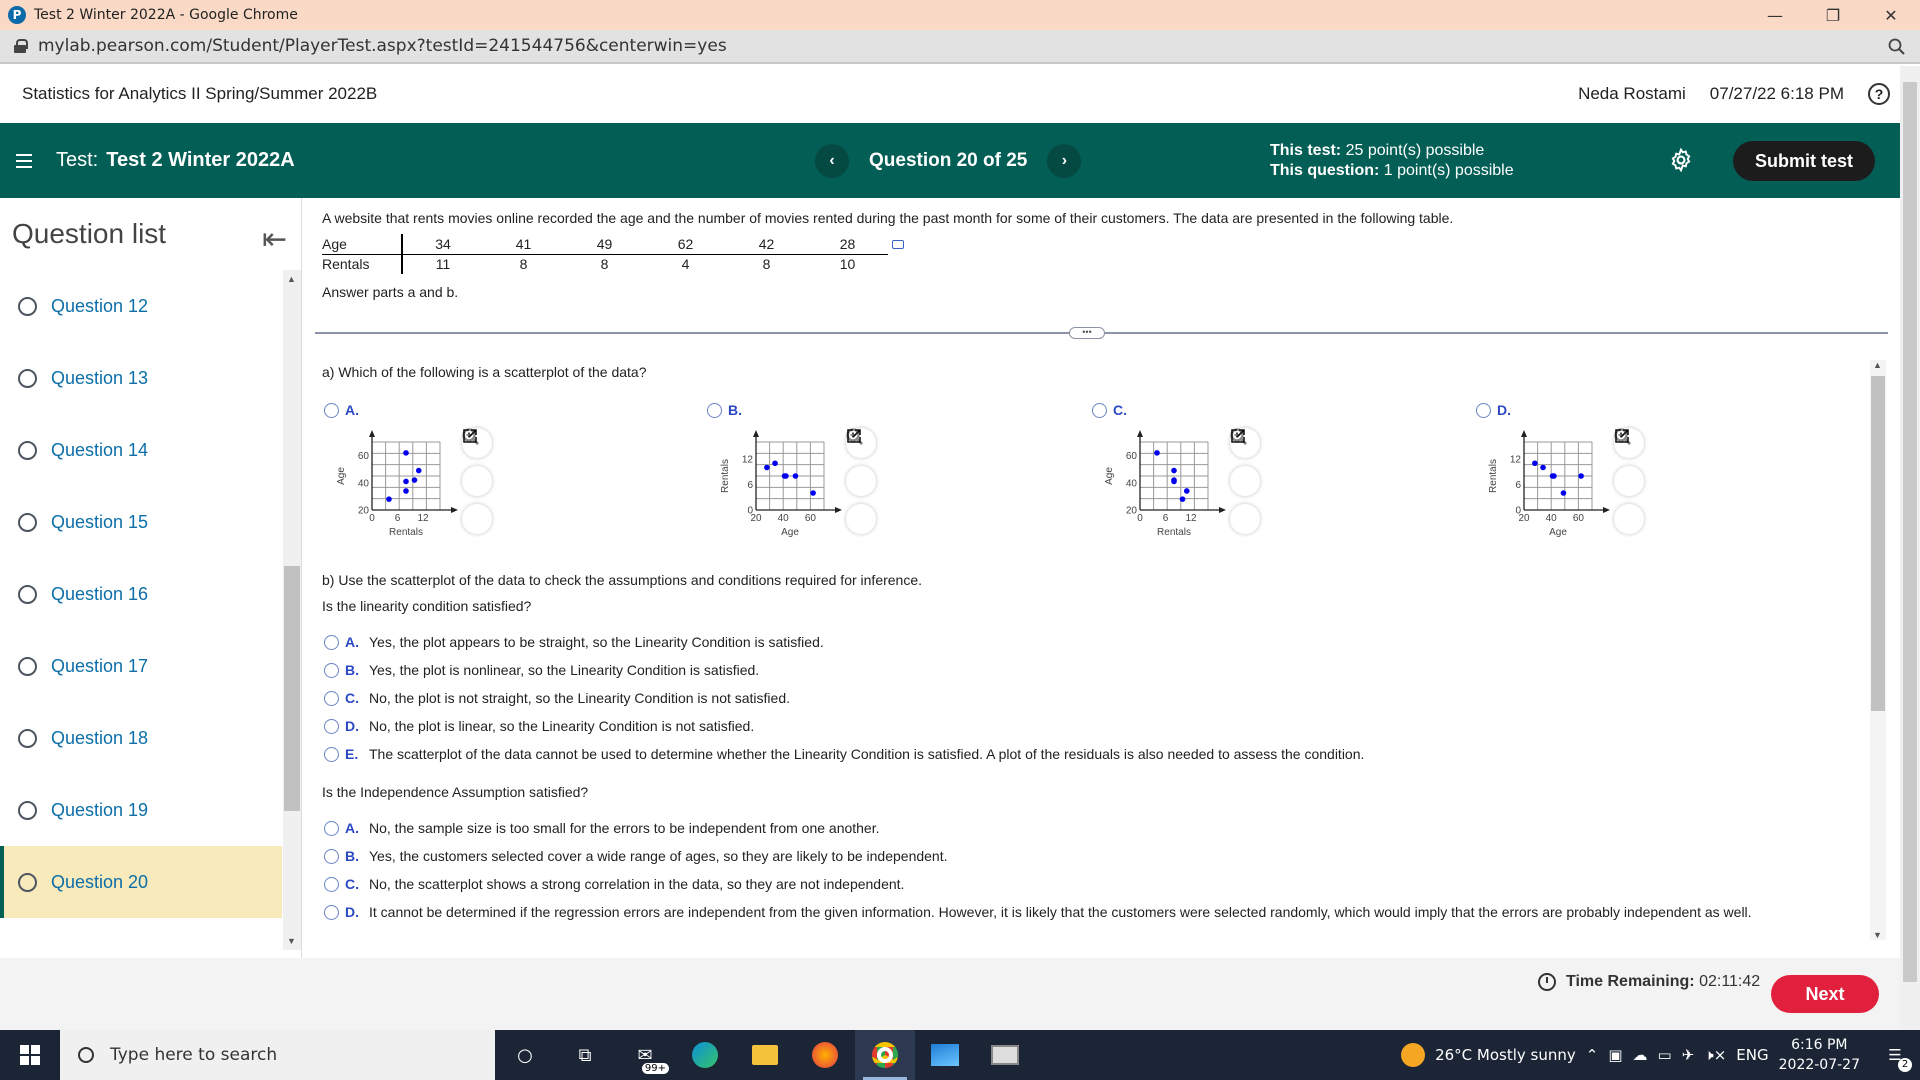 This screenshot has width=1920, height=1080. What do you see at coordinates (352, 410) in the screenshot?
I see `option-letter: A.` at bounding box center [352, 410].